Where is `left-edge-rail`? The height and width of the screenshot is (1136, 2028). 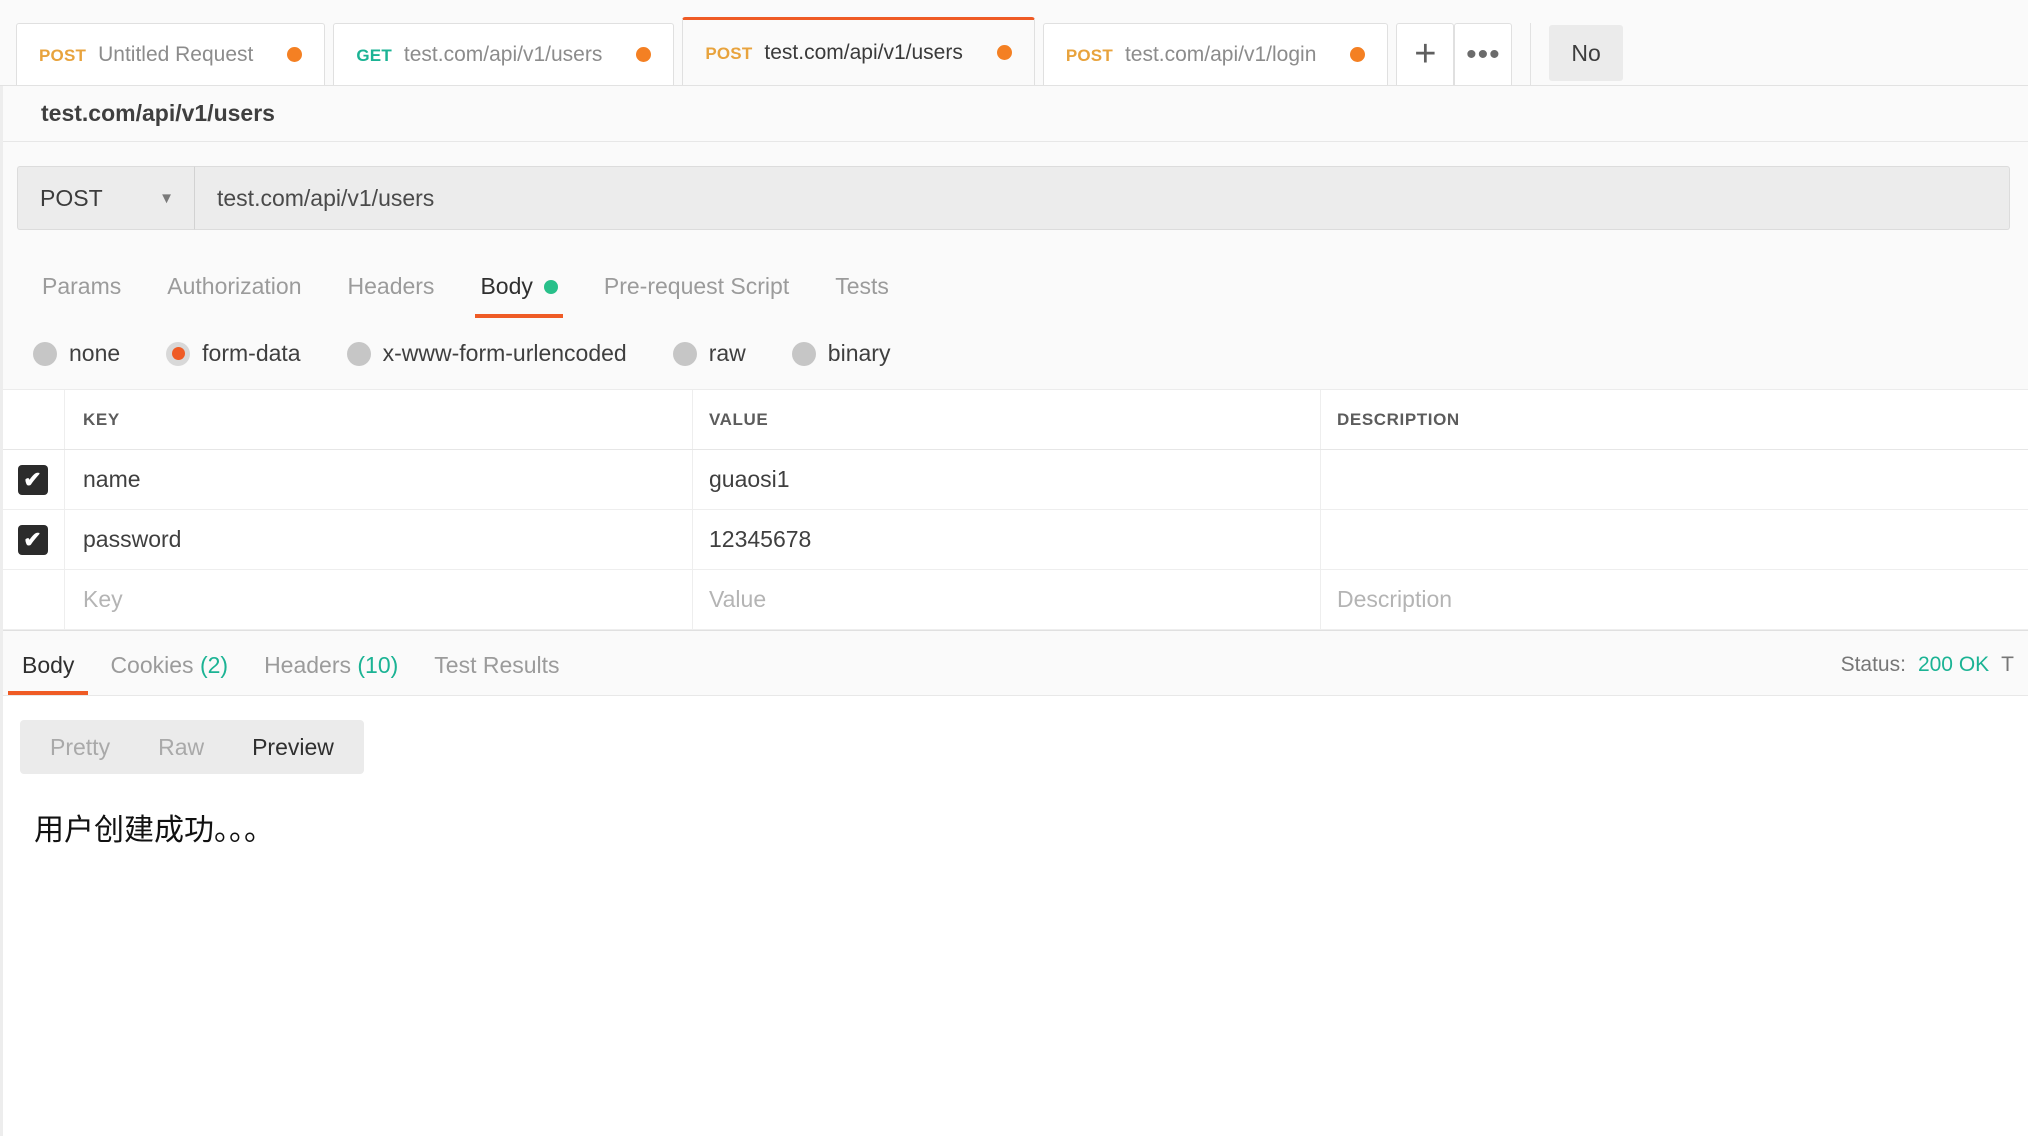 left-edge-rail is located at coordinates (1, 611).